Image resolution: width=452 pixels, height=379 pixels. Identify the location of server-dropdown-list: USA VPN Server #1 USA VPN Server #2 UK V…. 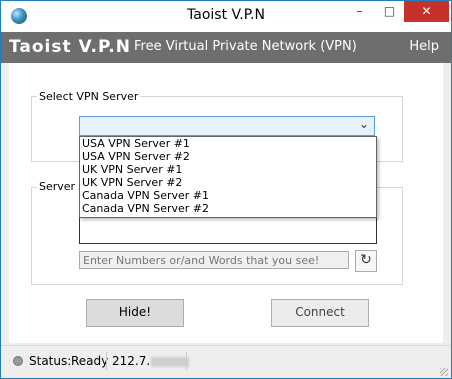
(228, 177).